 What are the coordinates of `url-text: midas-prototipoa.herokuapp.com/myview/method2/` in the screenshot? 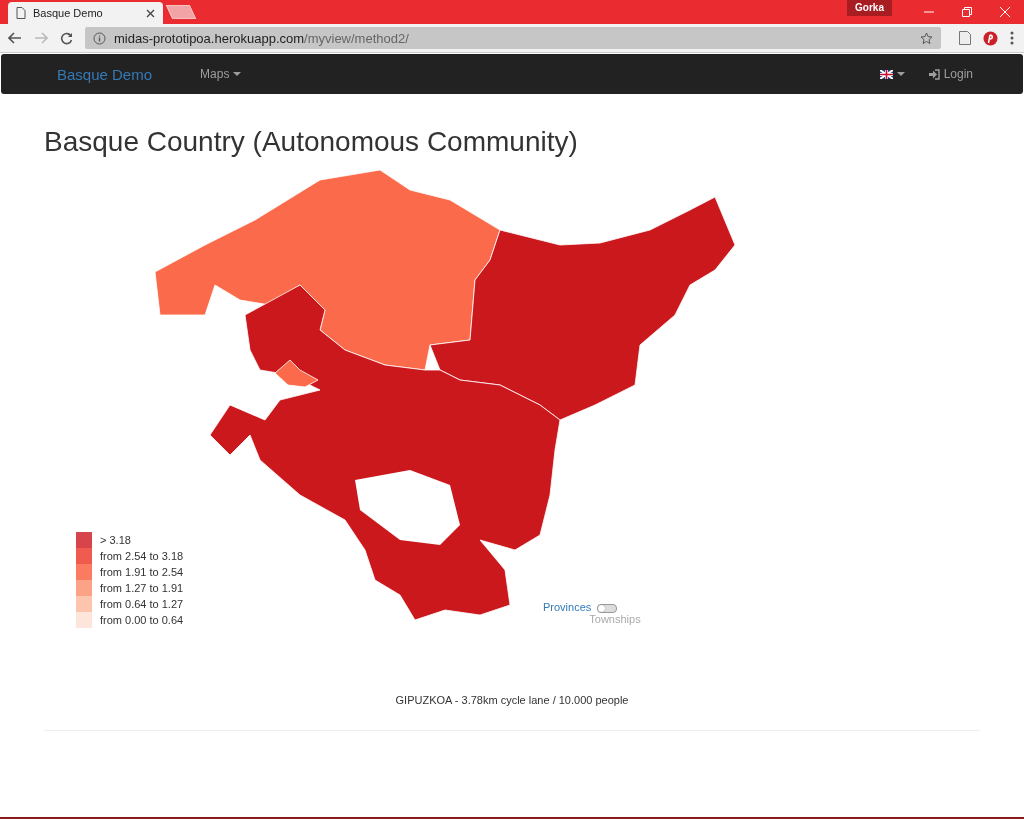 It's located at (262, 38).